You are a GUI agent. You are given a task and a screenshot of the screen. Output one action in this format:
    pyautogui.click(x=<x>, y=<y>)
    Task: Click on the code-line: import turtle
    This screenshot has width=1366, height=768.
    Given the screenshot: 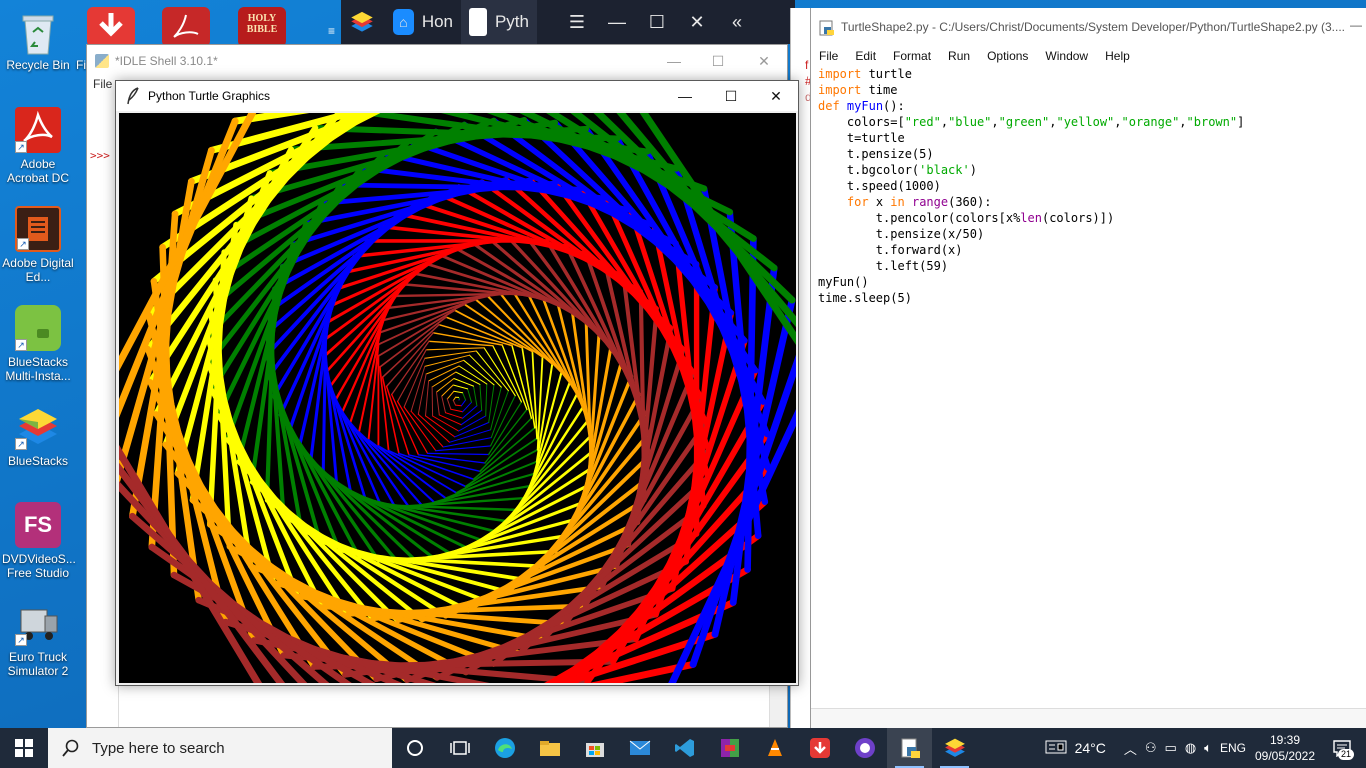 What is the action you would take?
    pyautogui.click(x=865, y=74)
    